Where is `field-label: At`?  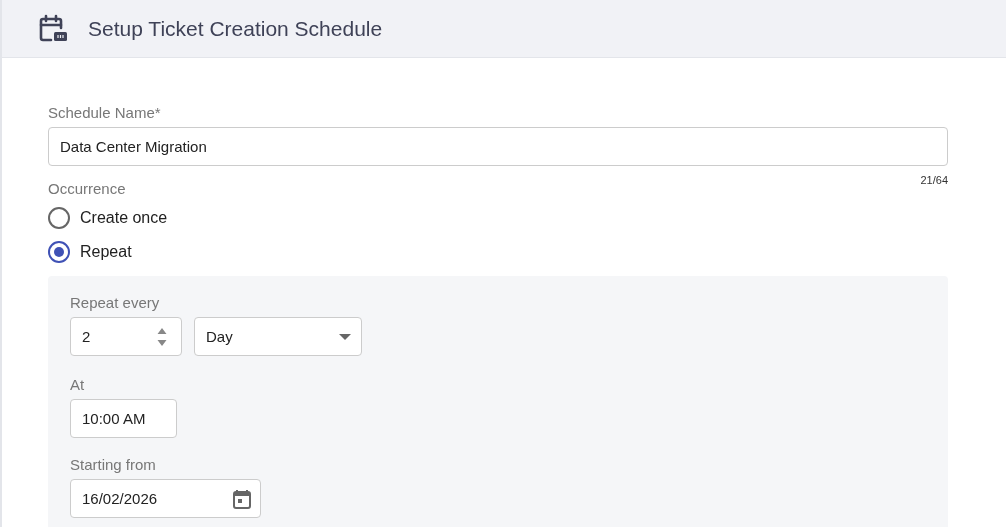
field-label: At is located at coordinates (77, 384).